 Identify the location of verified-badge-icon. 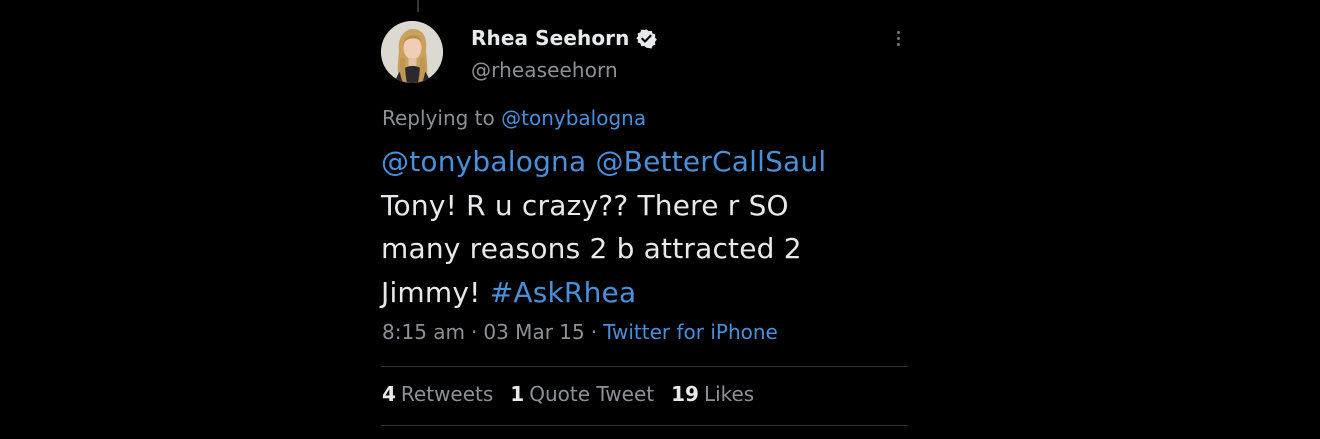
(647, 38).